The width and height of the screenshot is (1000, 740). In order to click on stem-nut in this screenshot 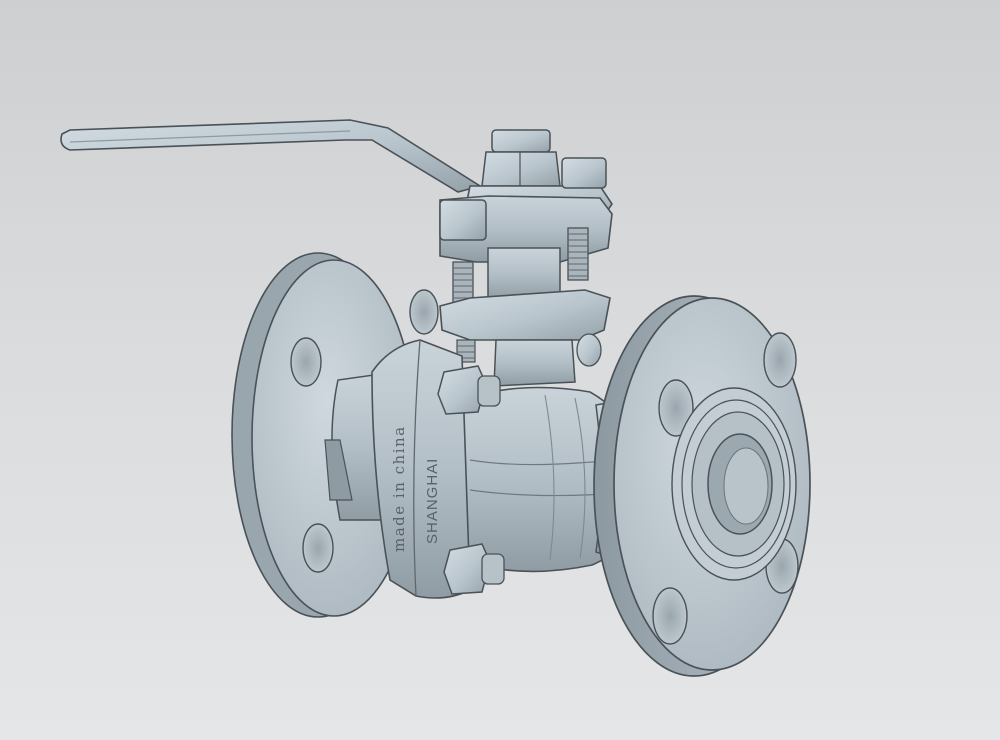, I will do `click(521, 169)`.